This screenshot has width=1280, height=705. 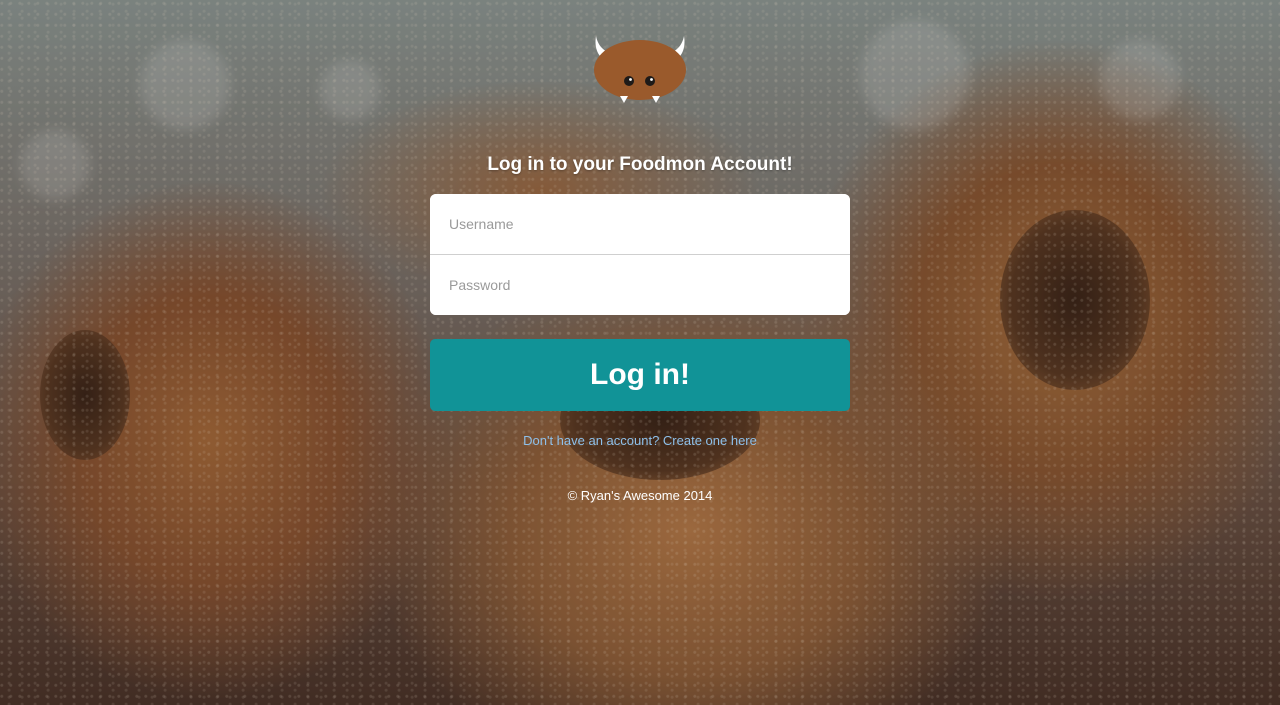 I want to click on footer-copyright: © Ryan's Awesome 2014, so click(x=640, y=495).